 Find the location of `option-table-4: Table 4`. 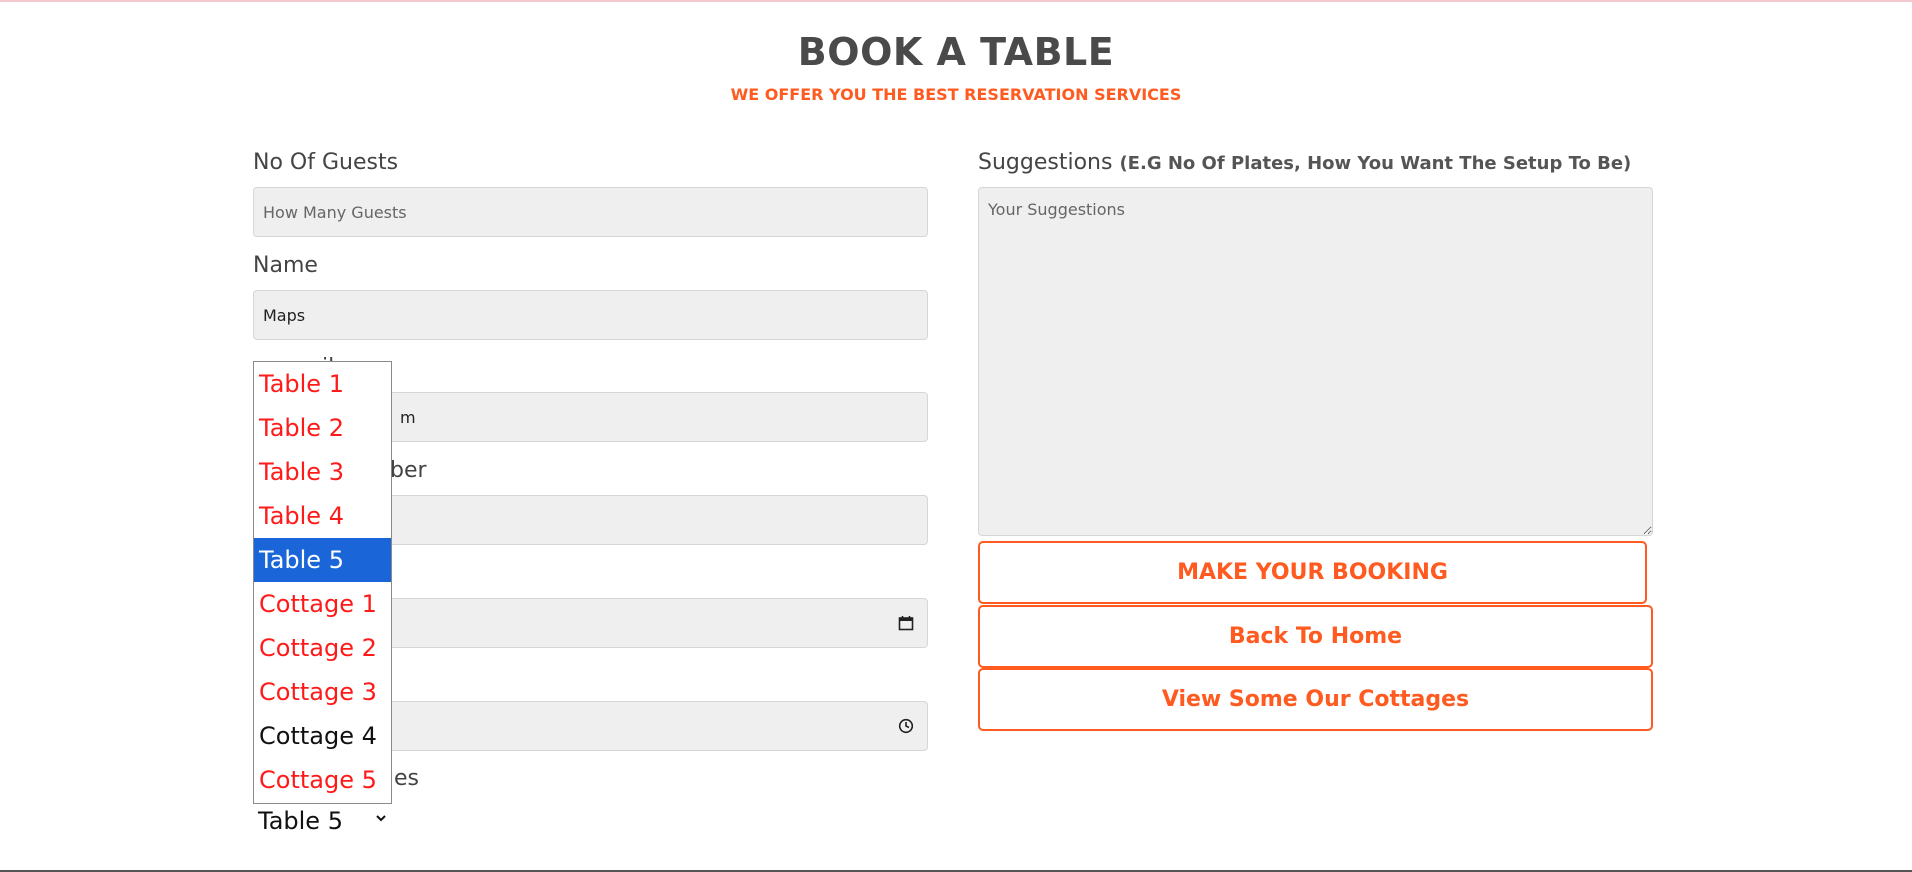

option-table-4: Table 4 is located at coordinates (322, 516).